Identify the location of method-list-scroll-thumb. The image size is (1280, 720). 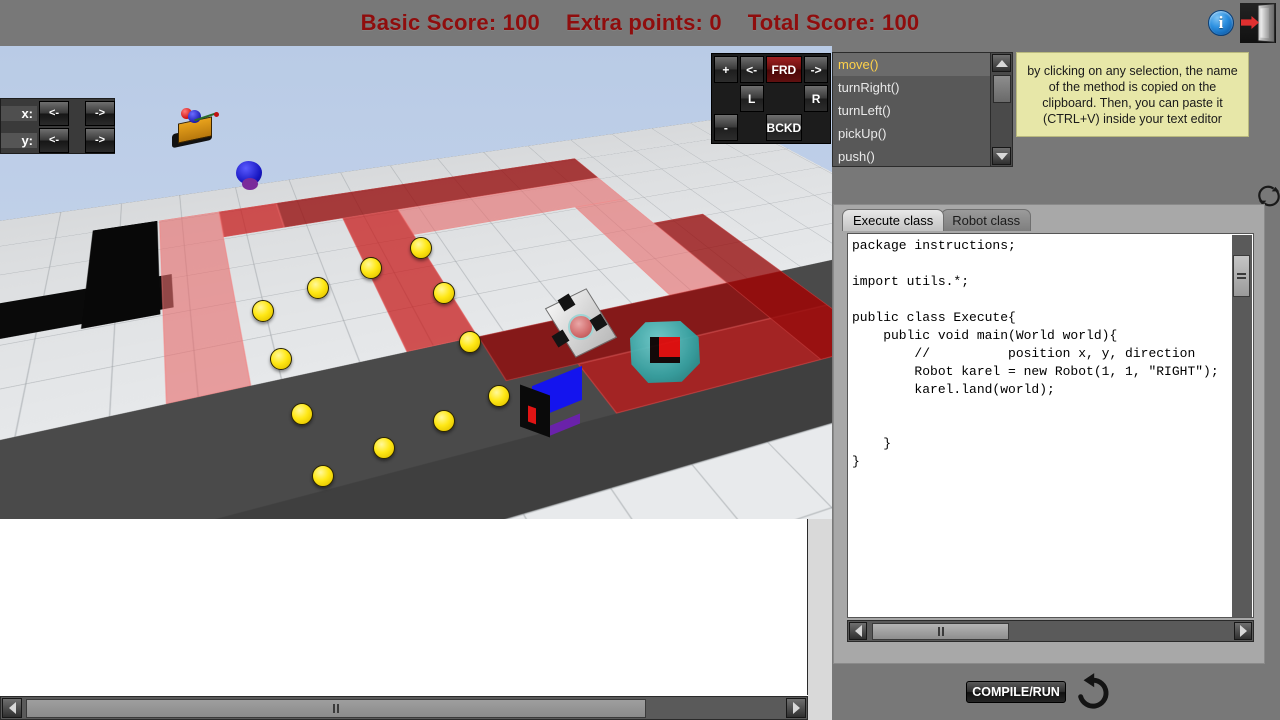
(1002, 89).